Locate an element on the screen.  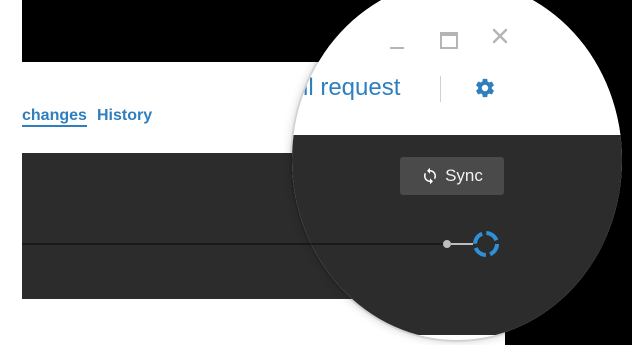
spinner-icon is located at coordinates (486, 244).